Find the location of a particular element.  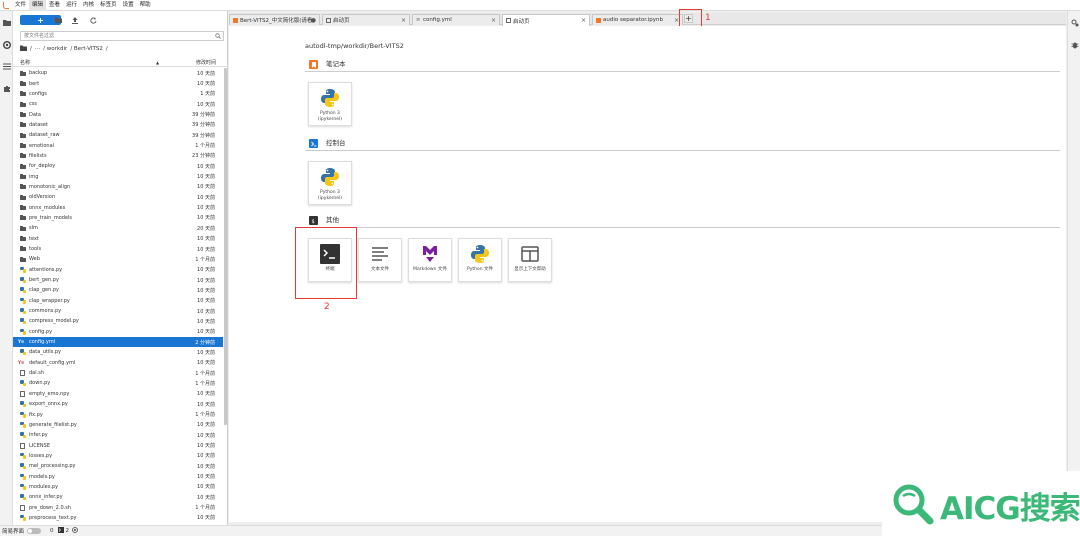

menu-item: 标签页 is located at coordinates (108, 5).